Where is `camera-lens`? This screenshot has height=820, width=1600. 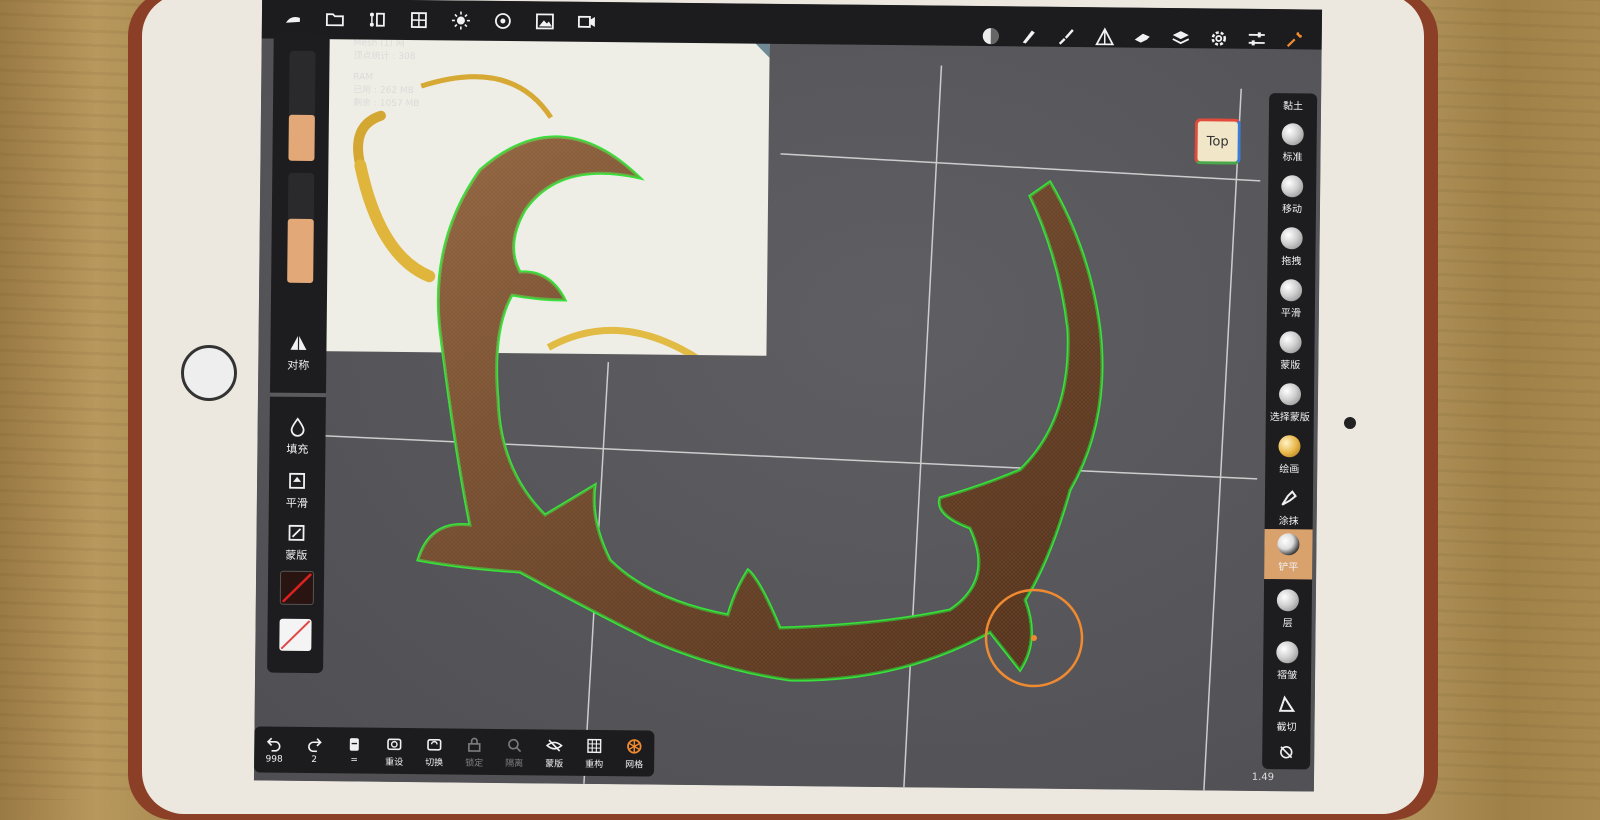
camera-lens is located at coordinates (1350, 423).